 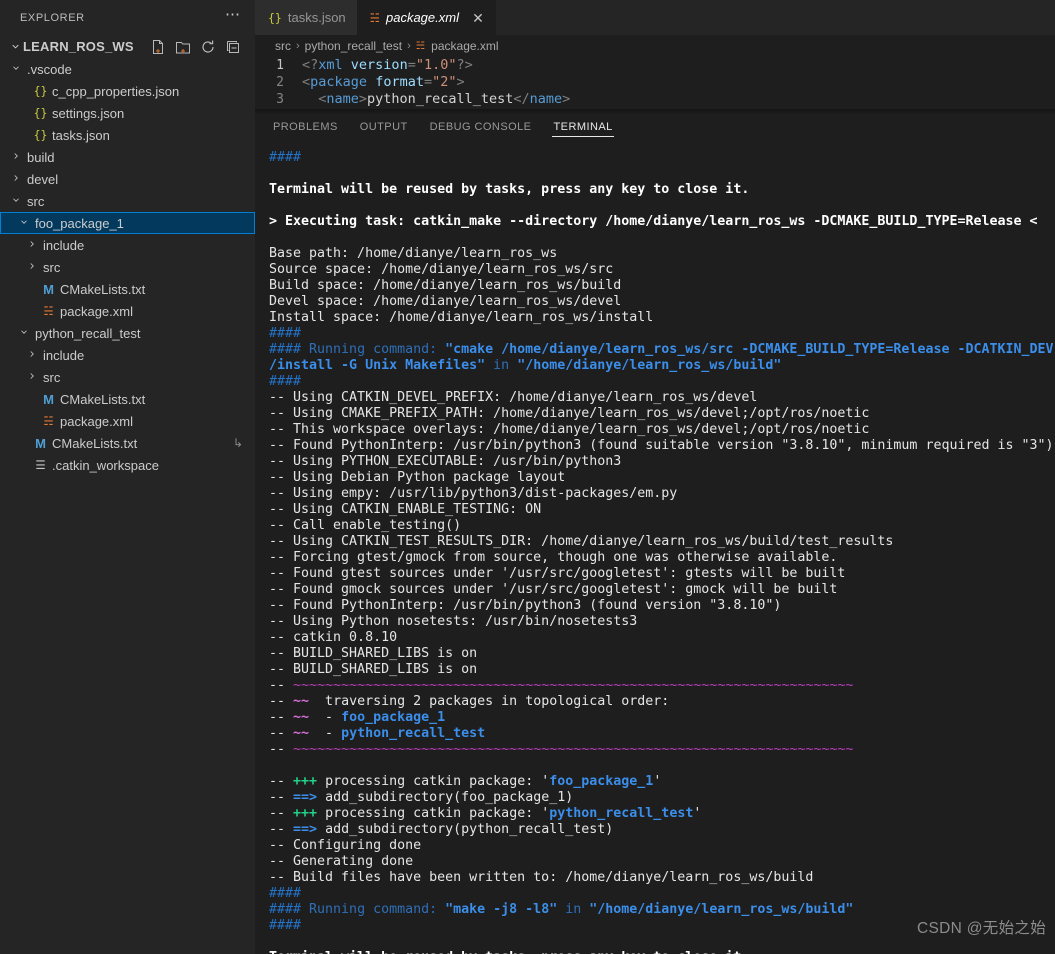 I want to click on terminal-text: ####, so click(x=285, y=381).